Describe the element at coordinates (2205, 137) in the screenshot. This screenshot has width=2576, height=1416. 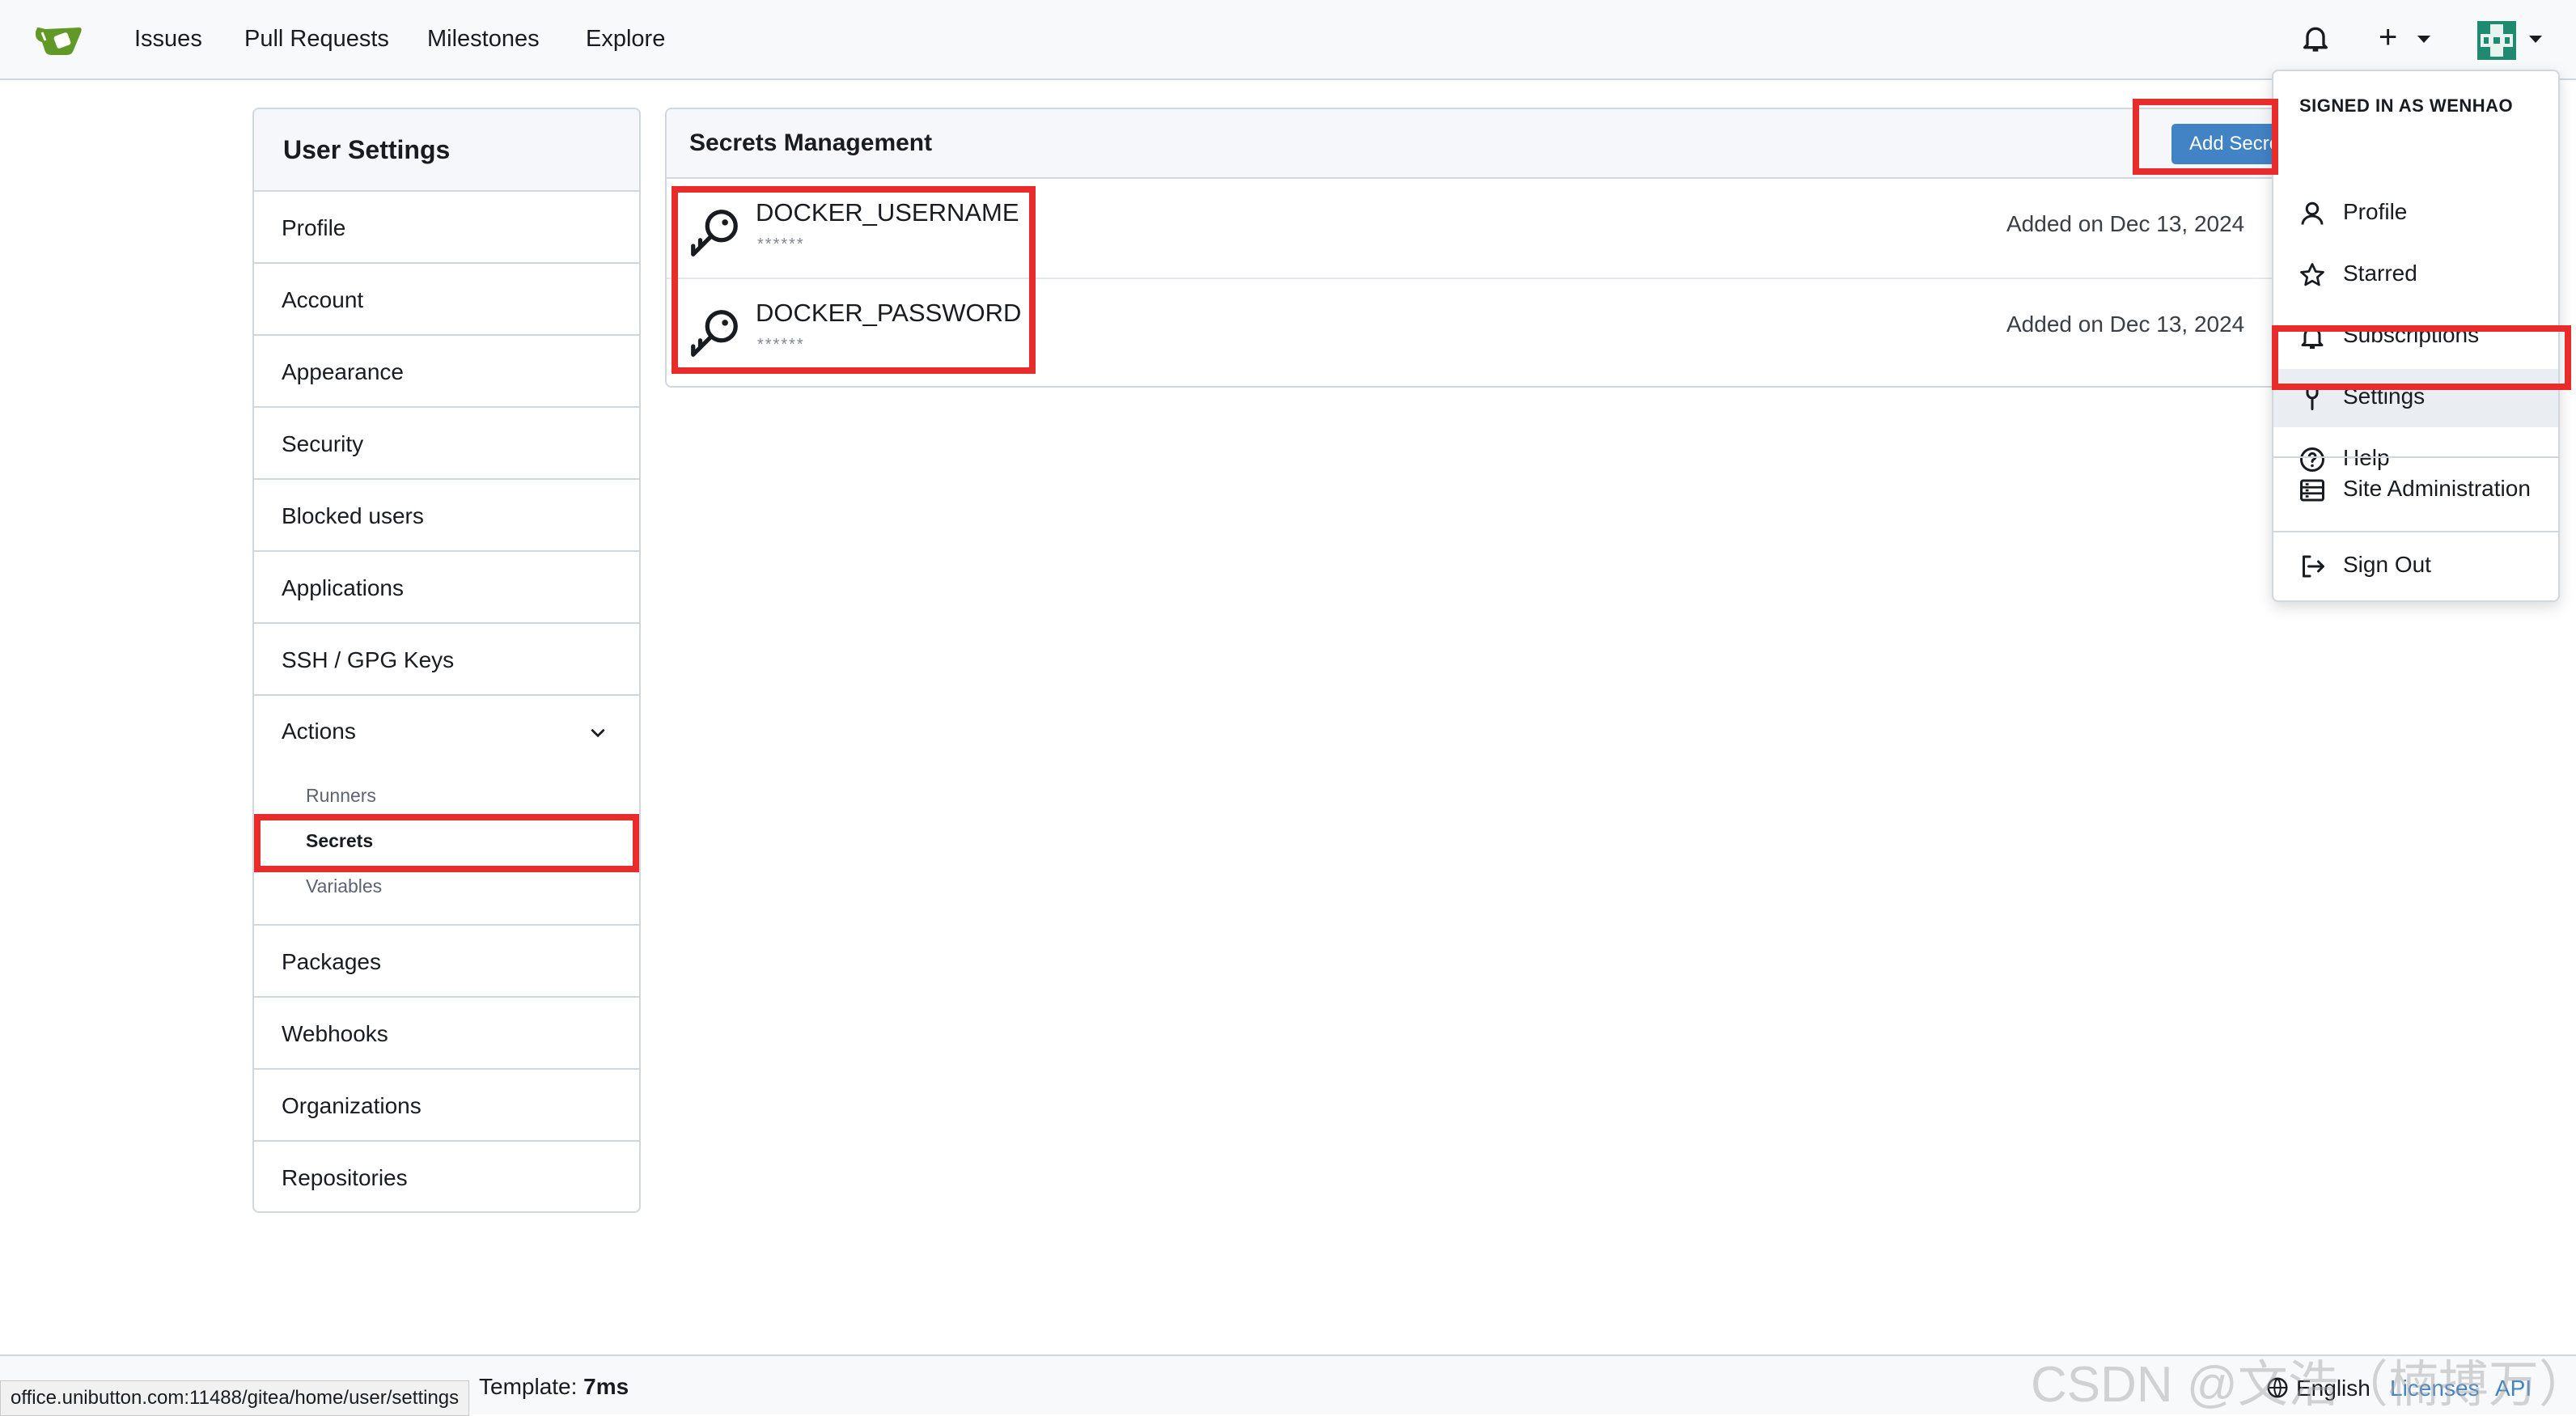
I see `annotation-box-add-button` at that location.